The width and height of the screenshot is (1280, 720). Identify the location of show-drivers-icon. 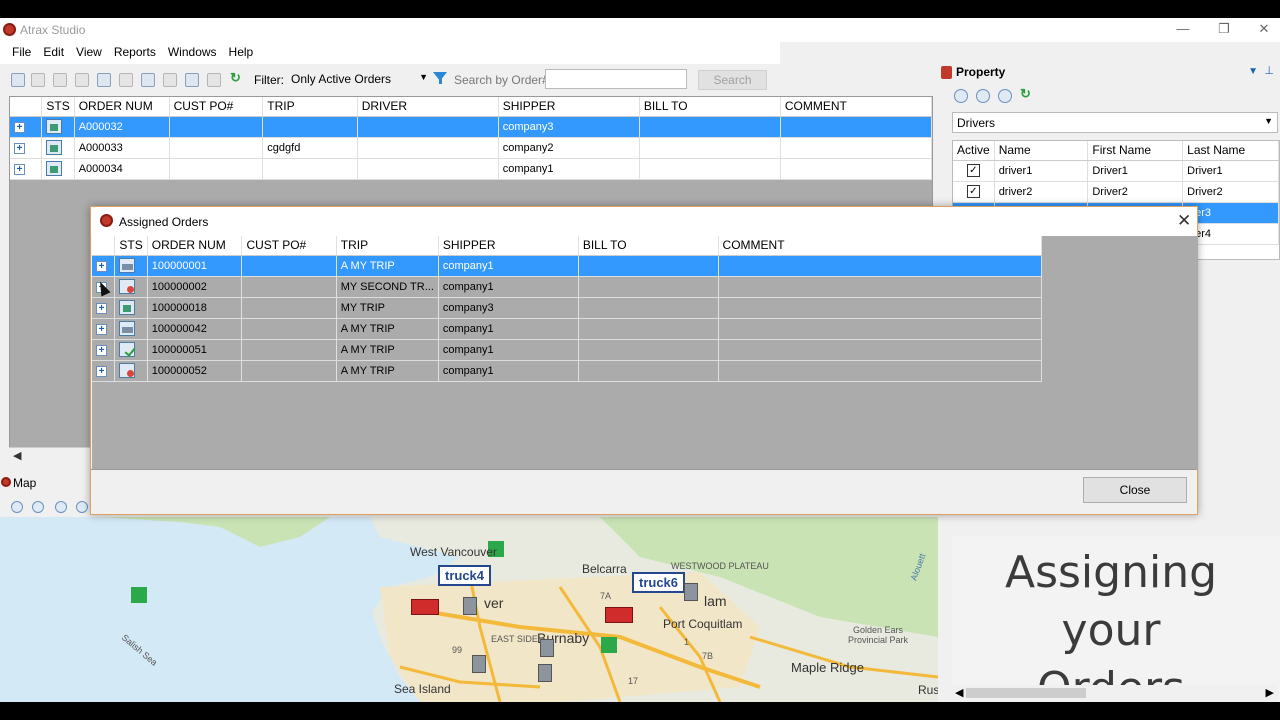
(61, 507).